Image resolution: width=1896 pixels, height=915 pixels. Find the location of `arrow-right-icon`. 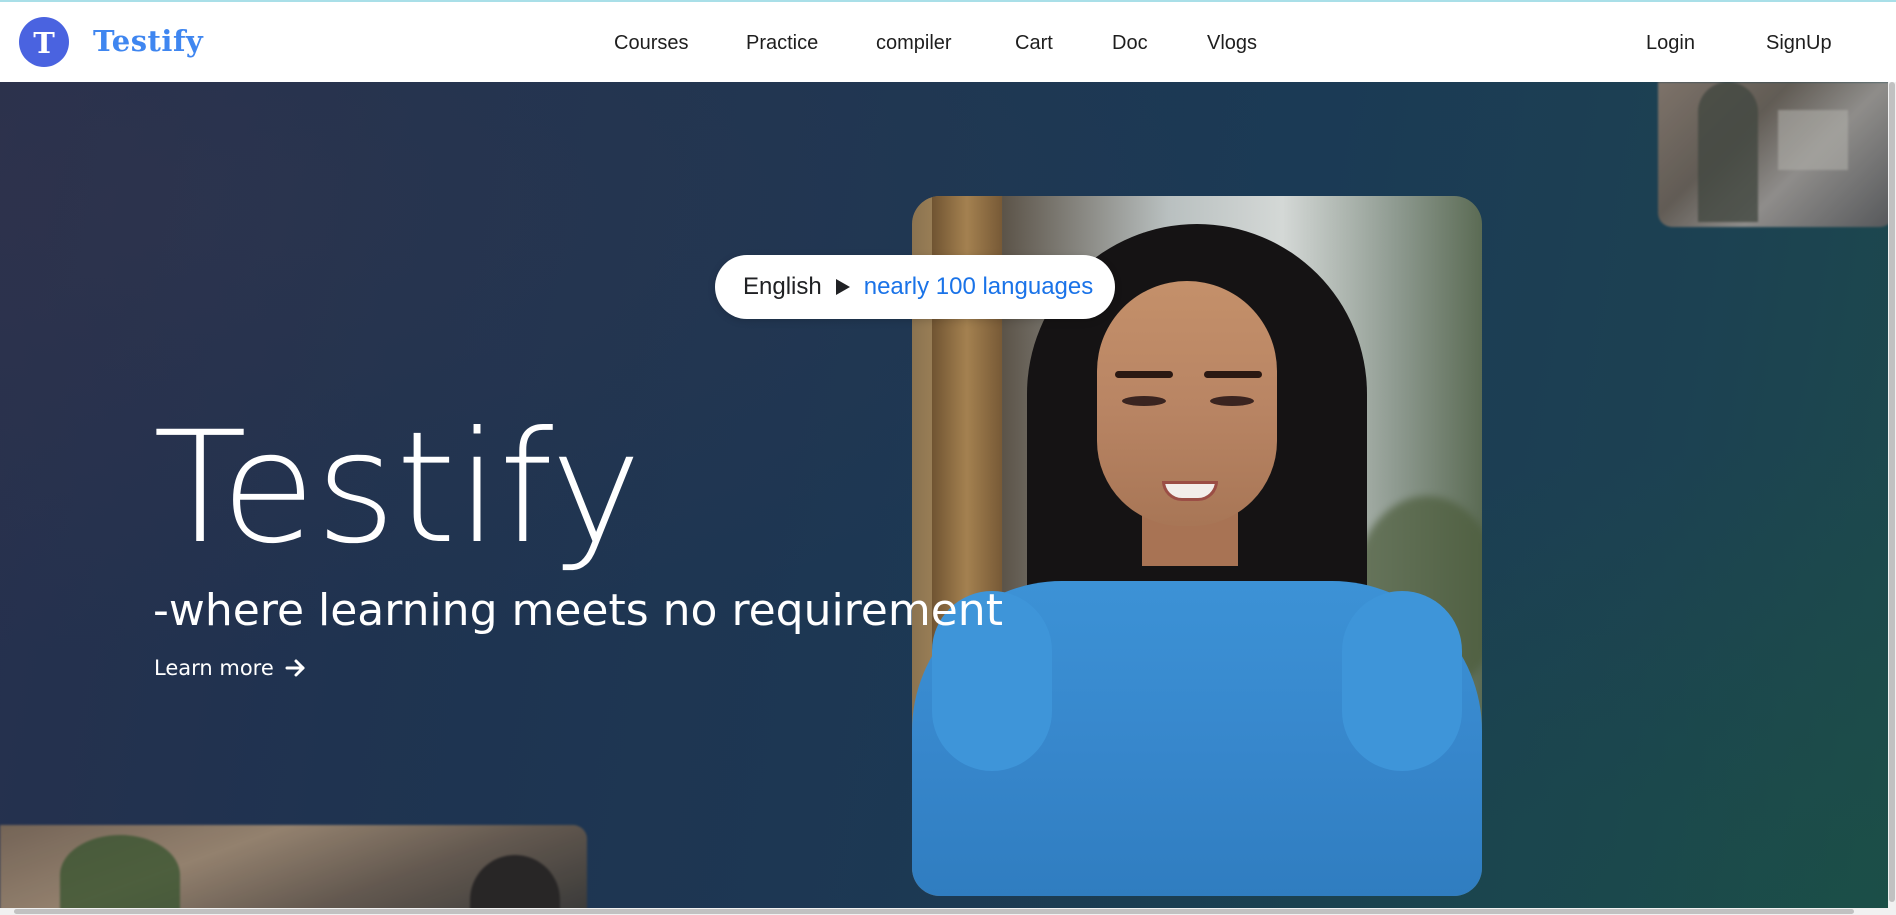

arrow-right-icon is located at coordinates (295, 668).